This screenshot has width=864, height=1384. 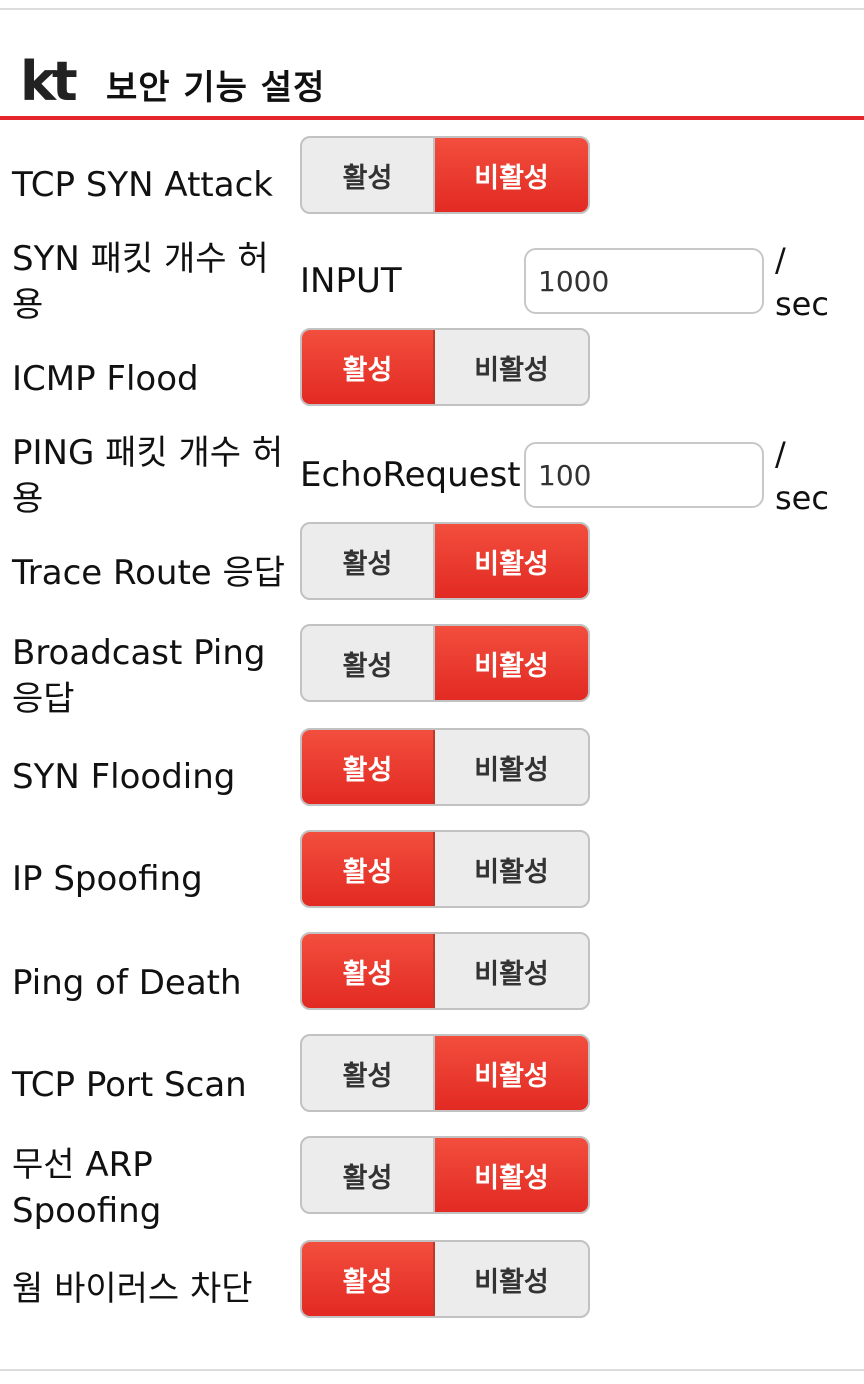 What do you see at coordinates (149, 573) in the screenshot?
I see `setting-label: Trace Route 응답` at bounding box center [149, 573].